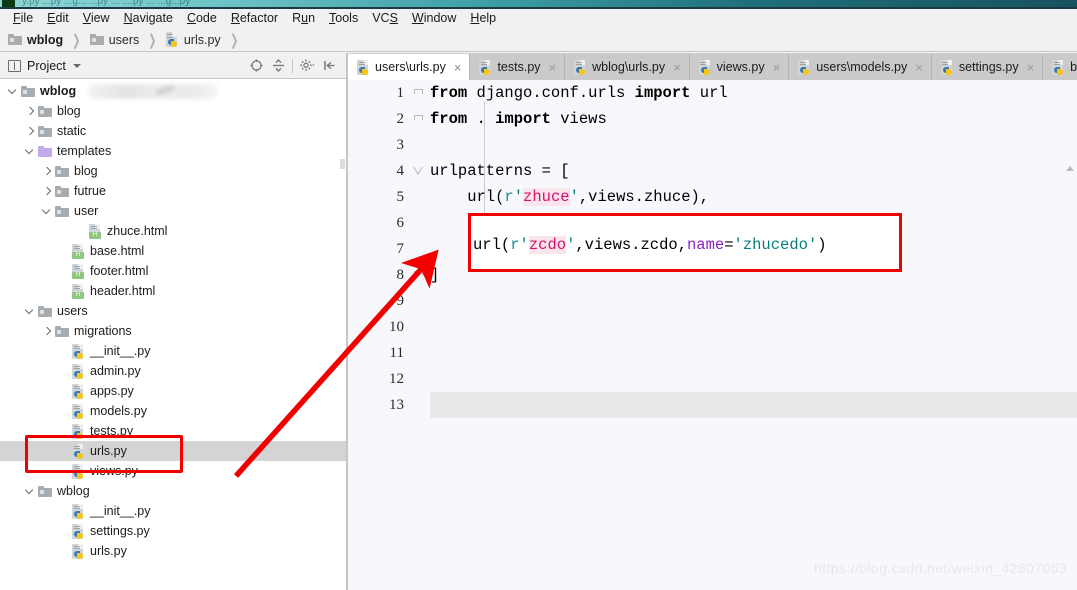  Describe the element at coordinates (173, 131) in the screenshot. I see `tree-item-static: static` at that location.